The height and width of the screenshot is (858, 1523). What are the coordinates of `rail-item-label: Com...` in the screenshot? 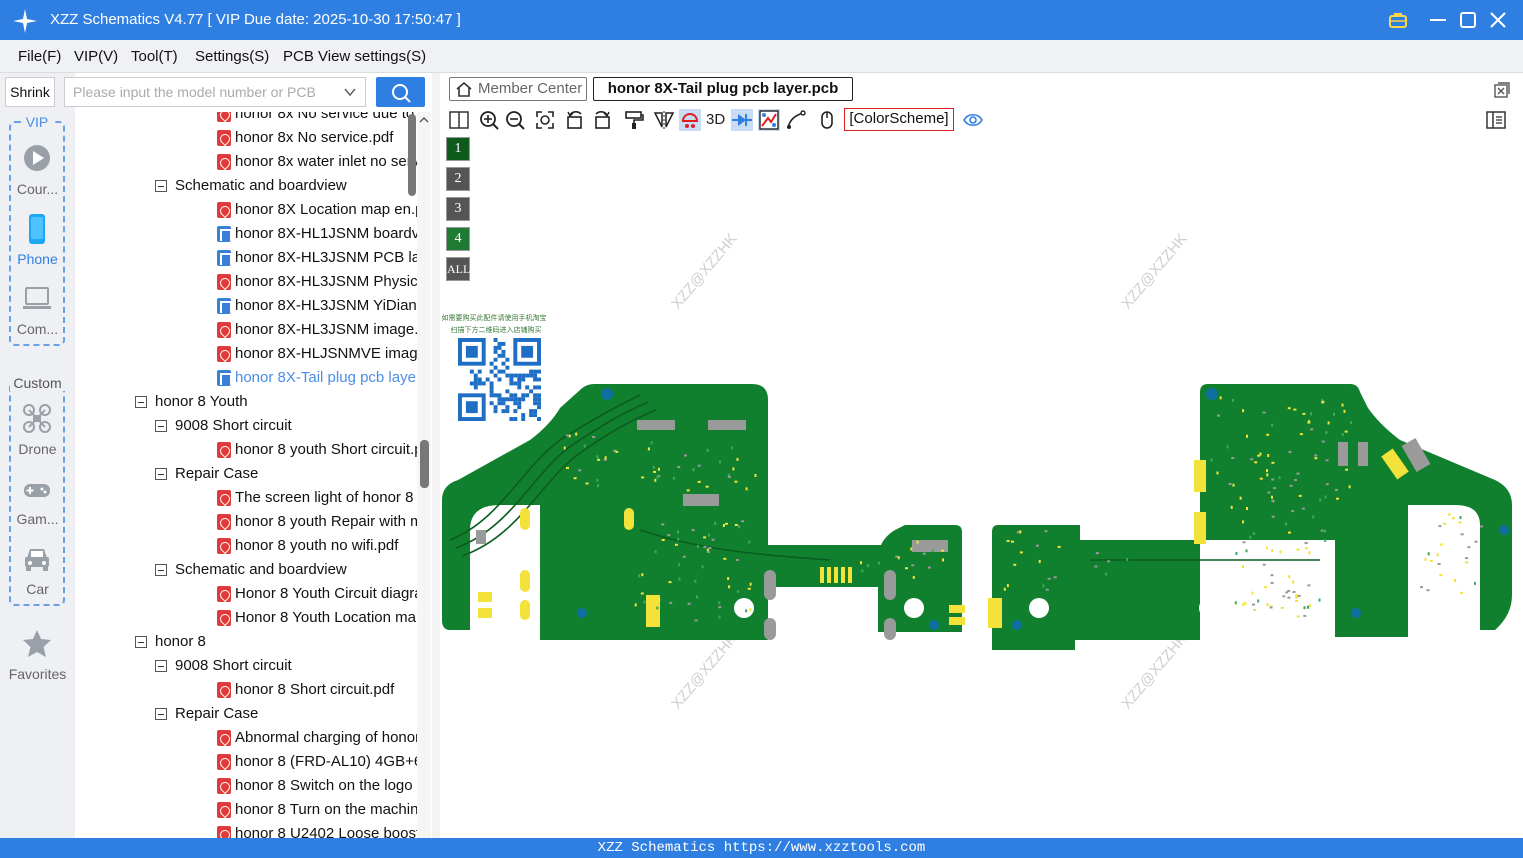 It's located at (37, 329).